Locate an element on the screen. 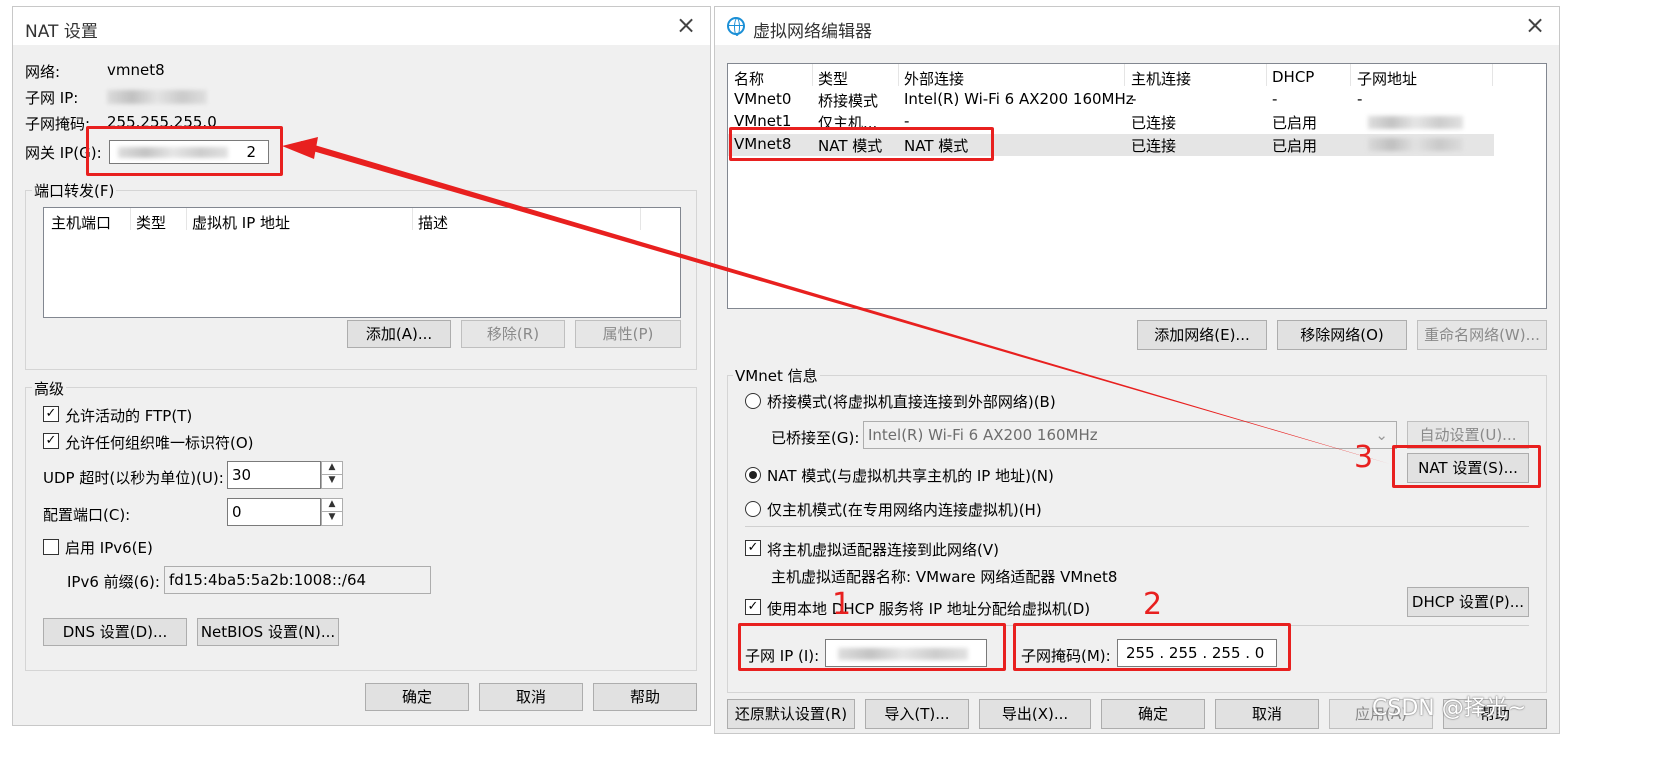  watermark-text: CSDN @择光~ is located at coordinates (1449, 708).